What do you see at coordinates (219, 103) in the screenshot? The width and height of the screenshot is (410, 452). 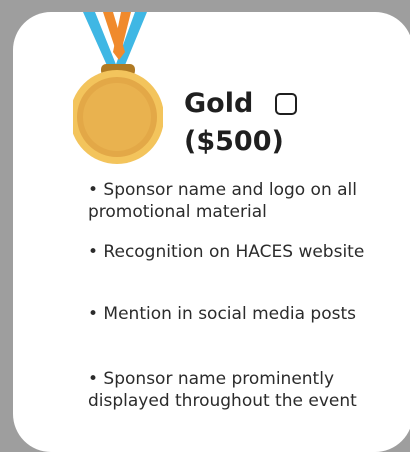 I see `tier-name: Gold` at bounding box center [219, 103].